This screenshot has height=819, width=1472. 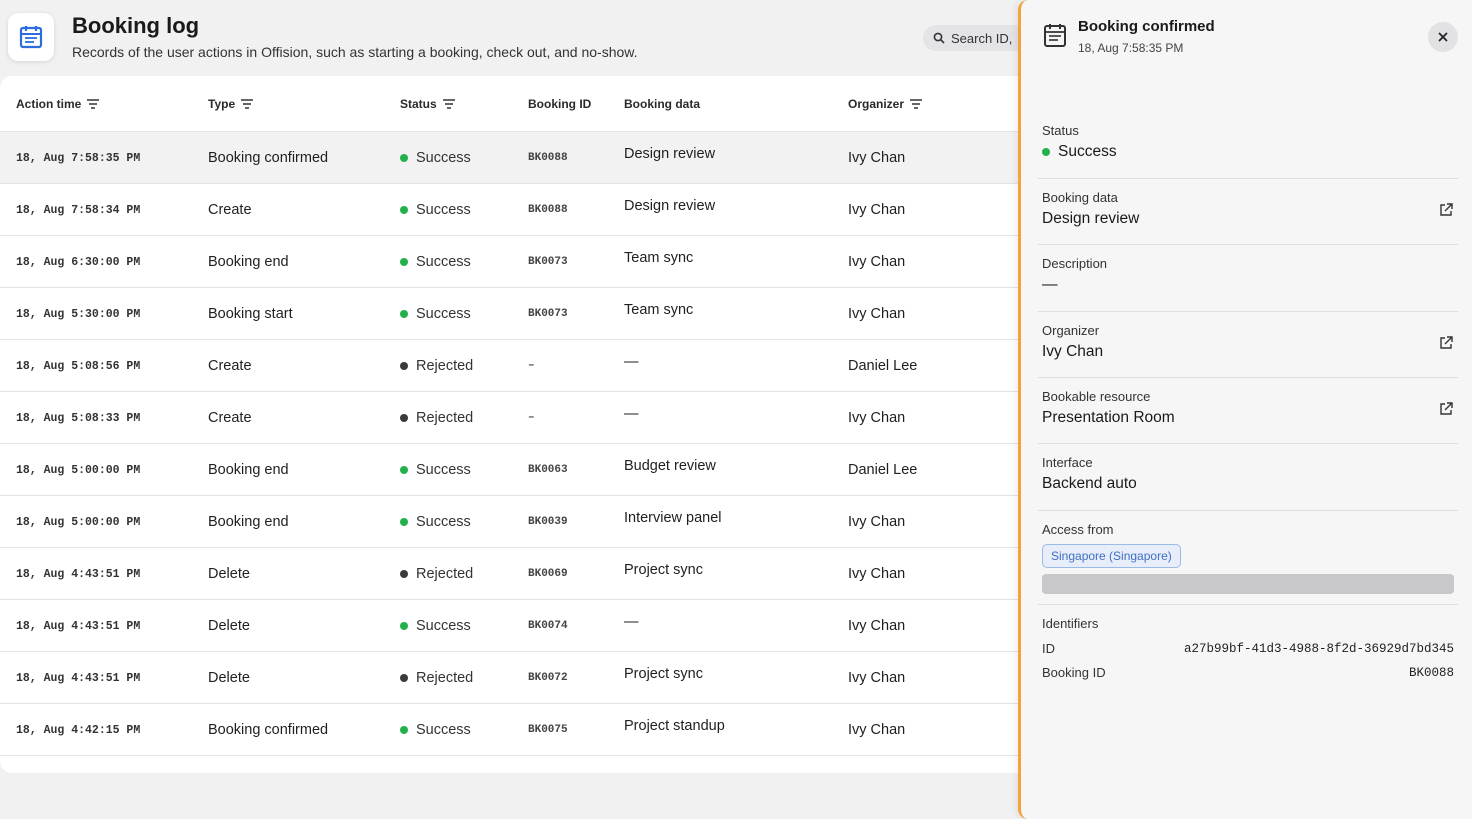 I want to click on id-row: ID a27b99bf-41d3-4988-8f2d-36929d7bd345, so click(x=1248, y=648).